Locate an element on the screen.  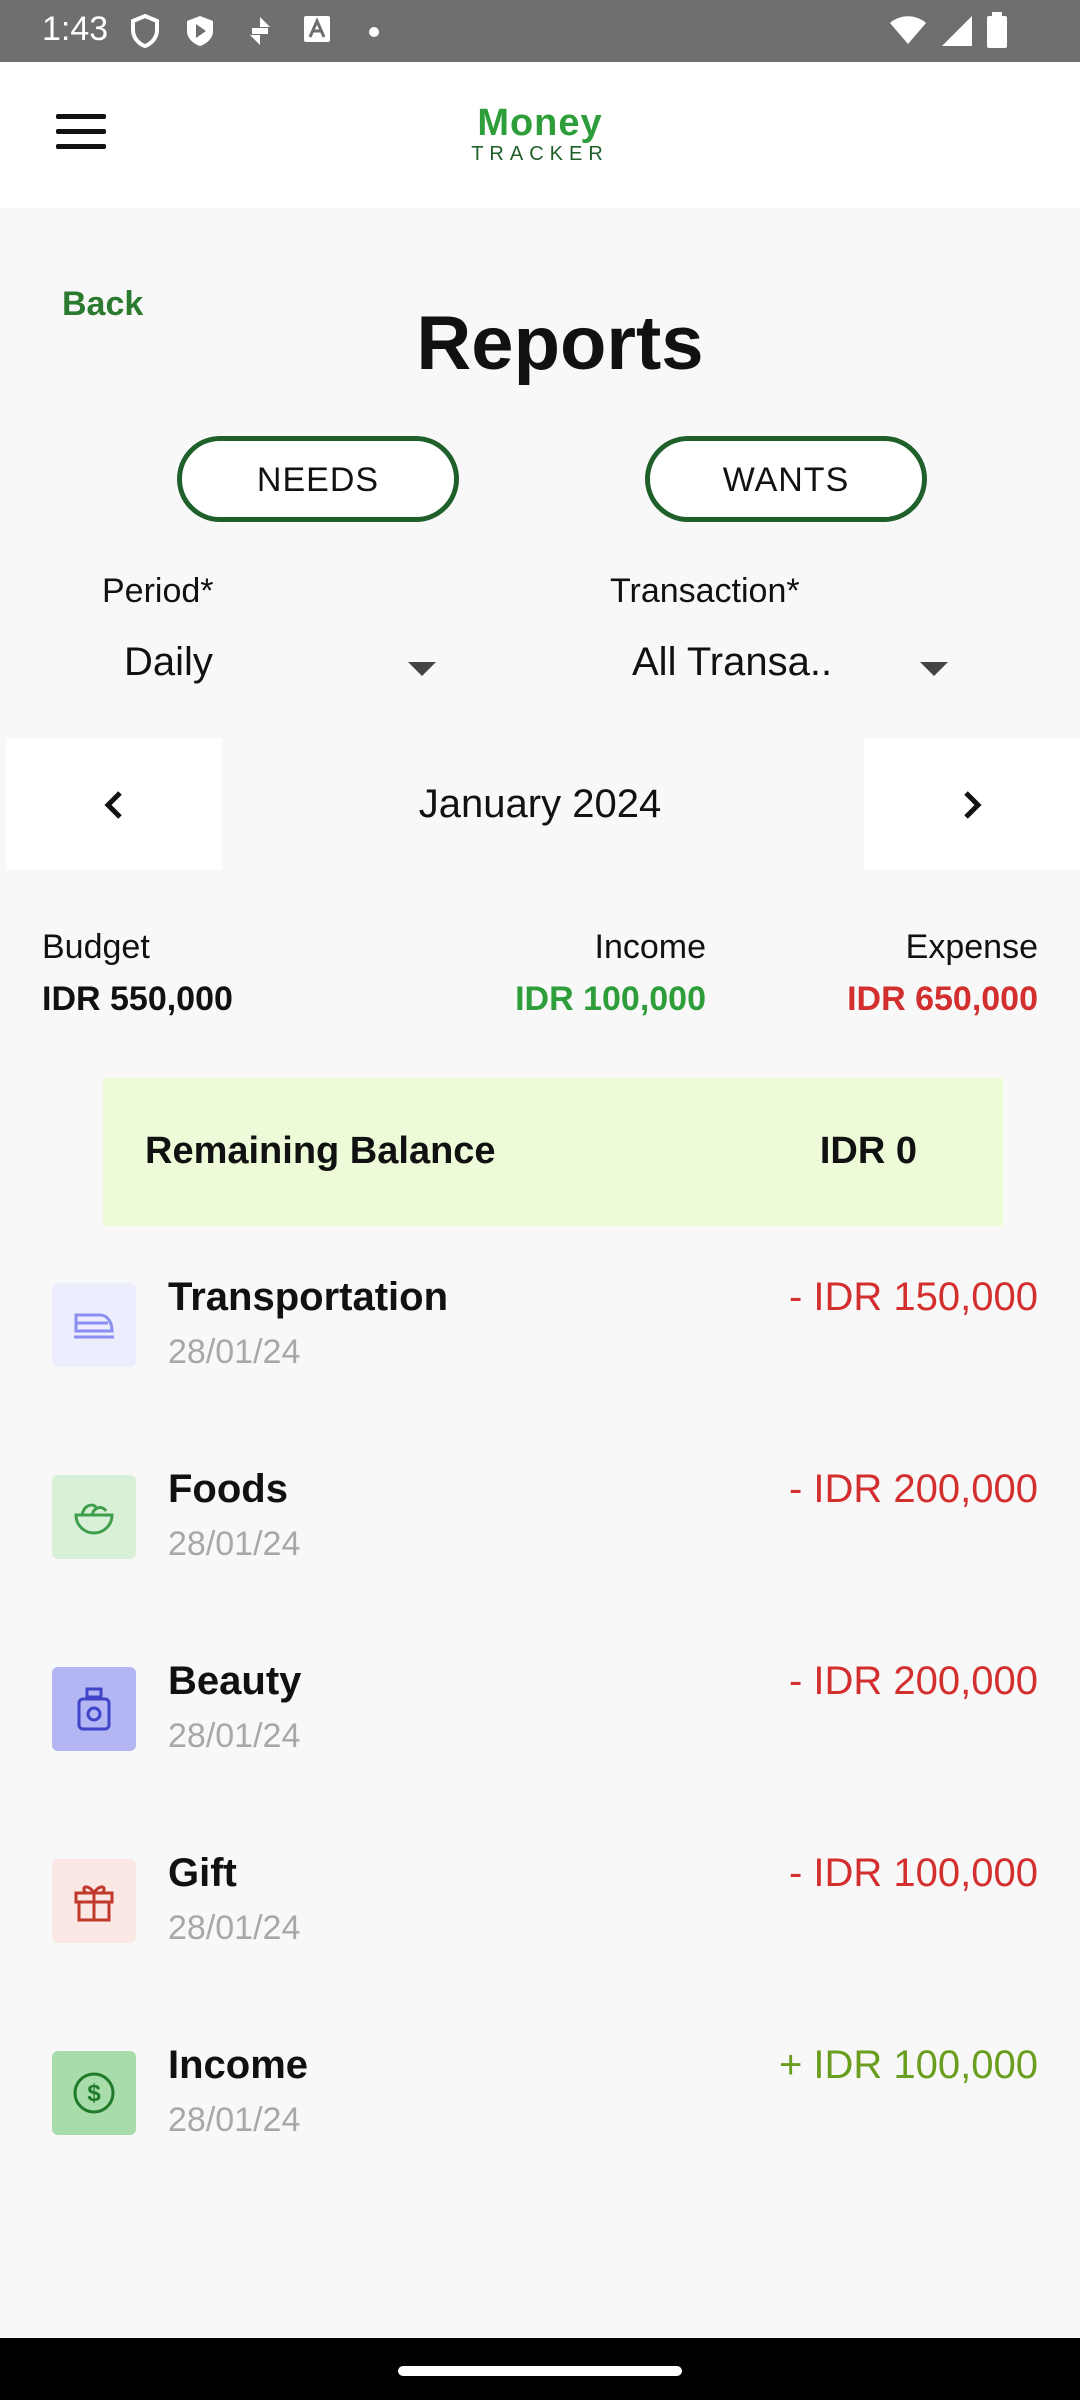
list-item: Transportation 28/01/24 - IDR 150,000 is located at coordinates (540, 1354).